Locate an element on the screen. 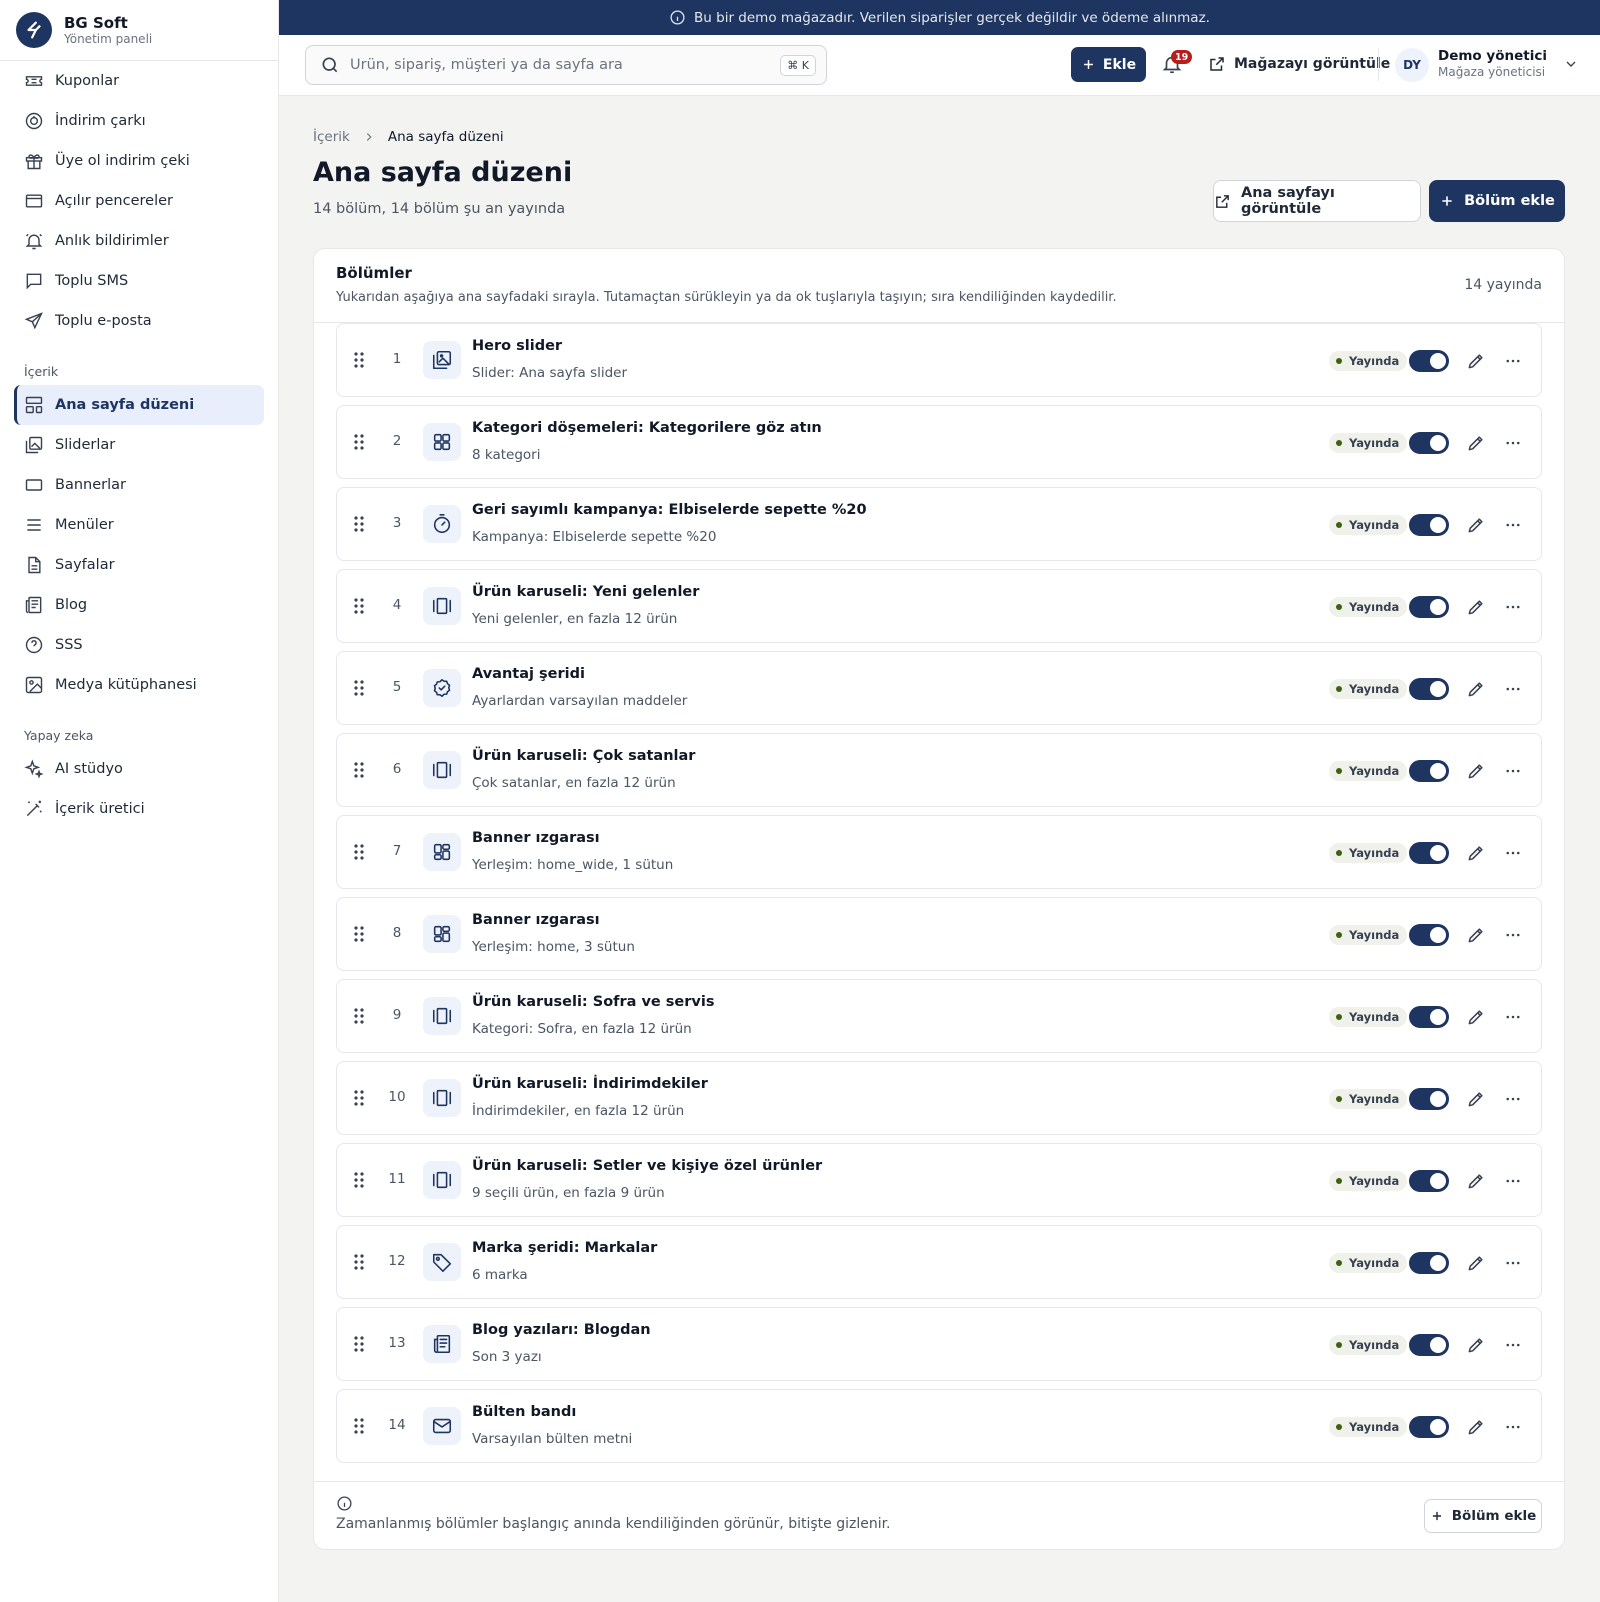 The width and height of the screenshot is (1600, 1602). status-dot is located at coordinates (1339, 689).